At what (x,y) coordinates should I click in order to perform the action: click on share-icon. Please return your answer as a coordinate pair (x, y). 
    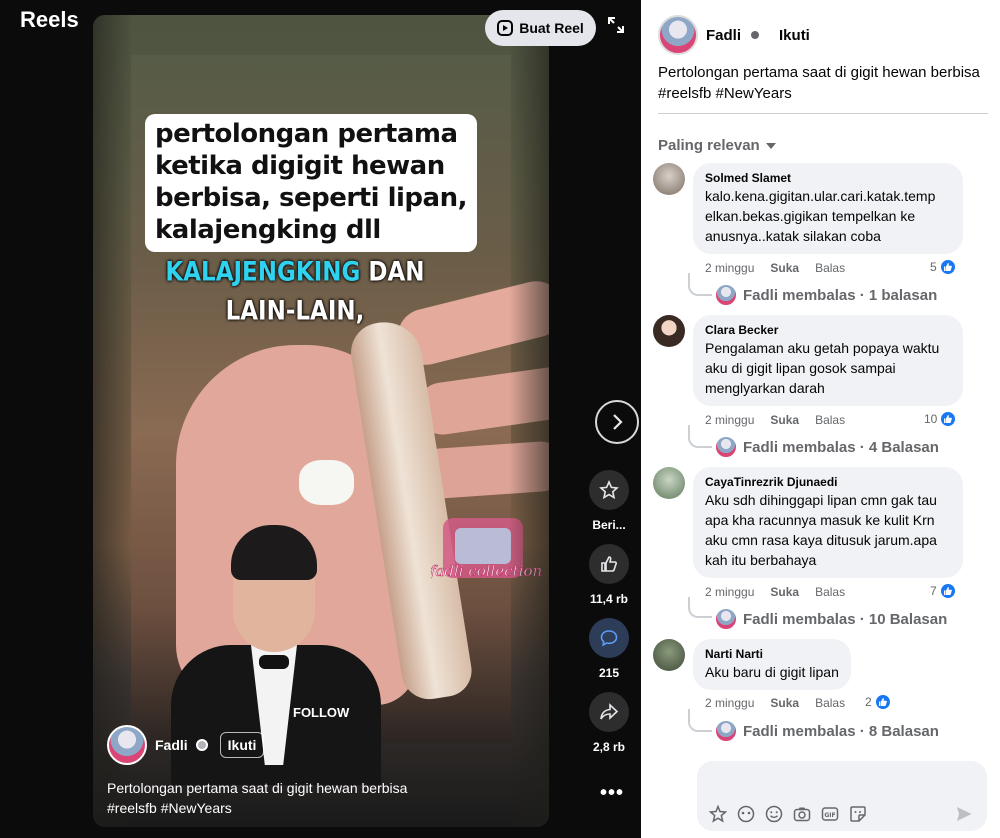
    Looking at the image, I should click on (609, 711).